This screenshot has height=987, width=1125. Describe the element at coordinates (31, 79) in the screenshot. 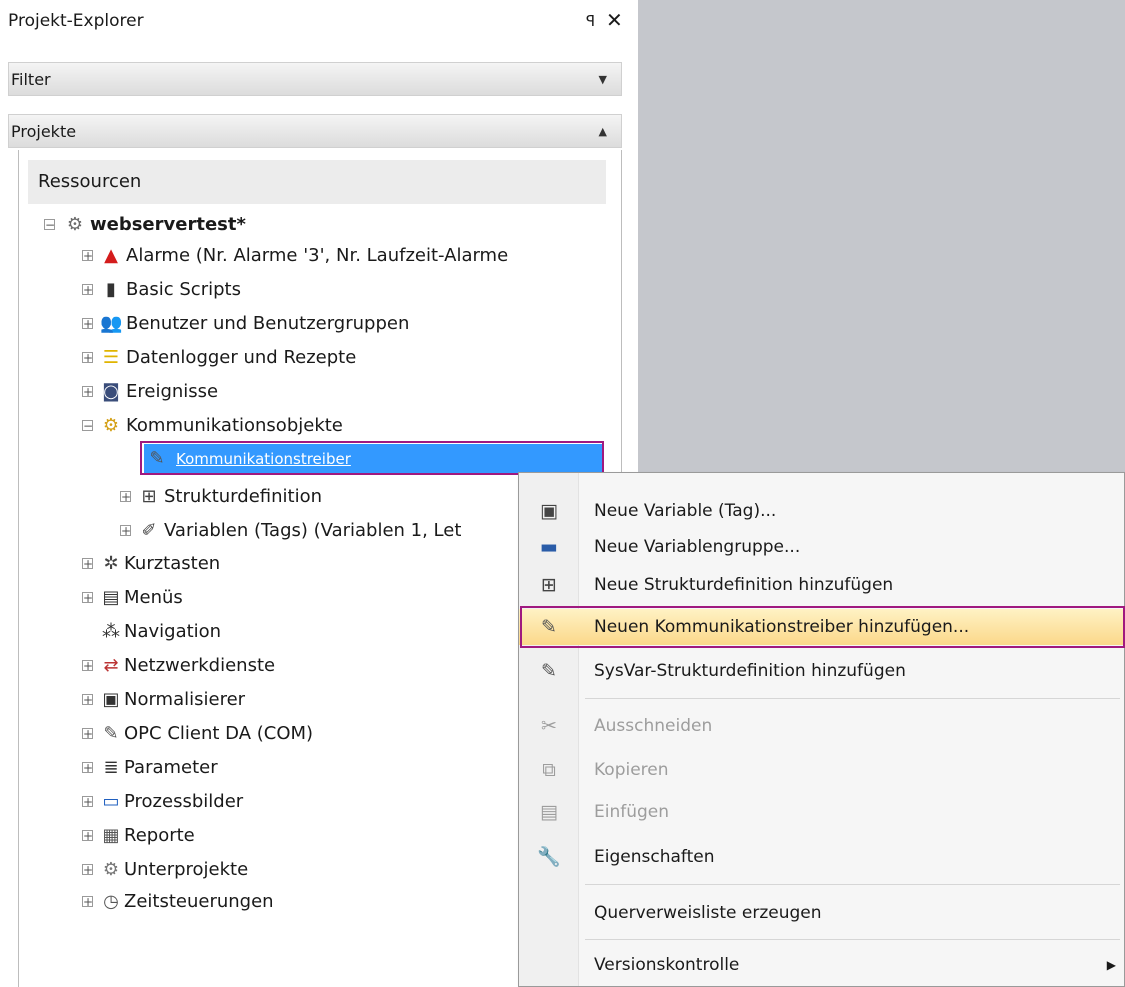

I see `filter-label: Filter` at that location.